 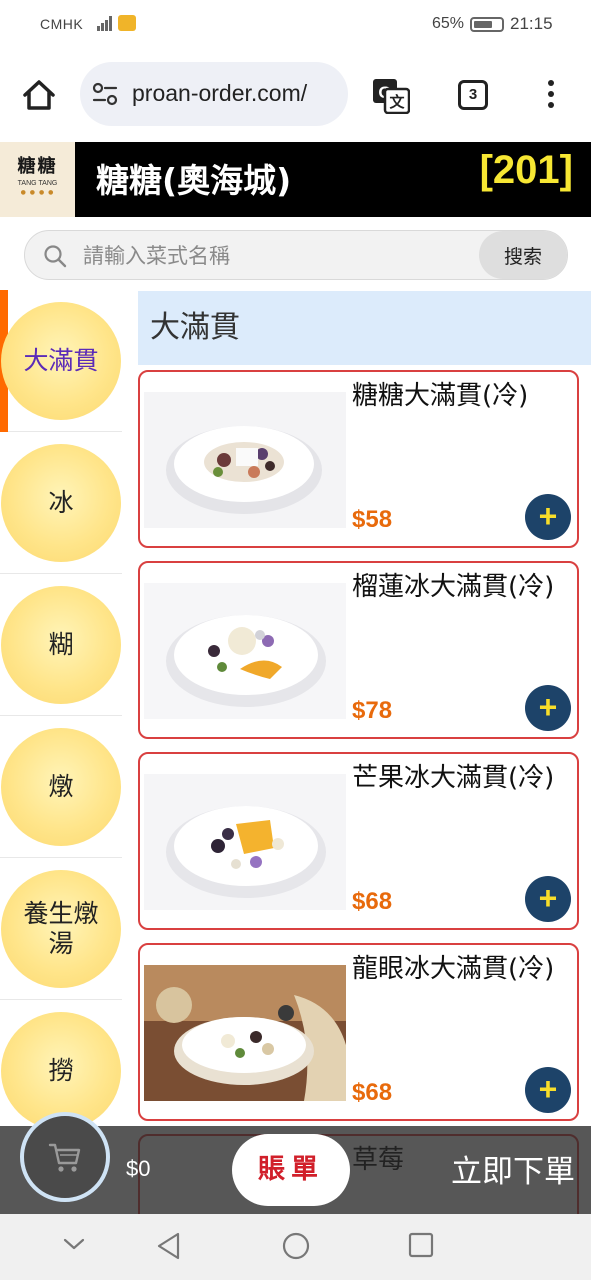 I want to click on category-item-soup: 養生燉湯, so click(x=61, y=929).